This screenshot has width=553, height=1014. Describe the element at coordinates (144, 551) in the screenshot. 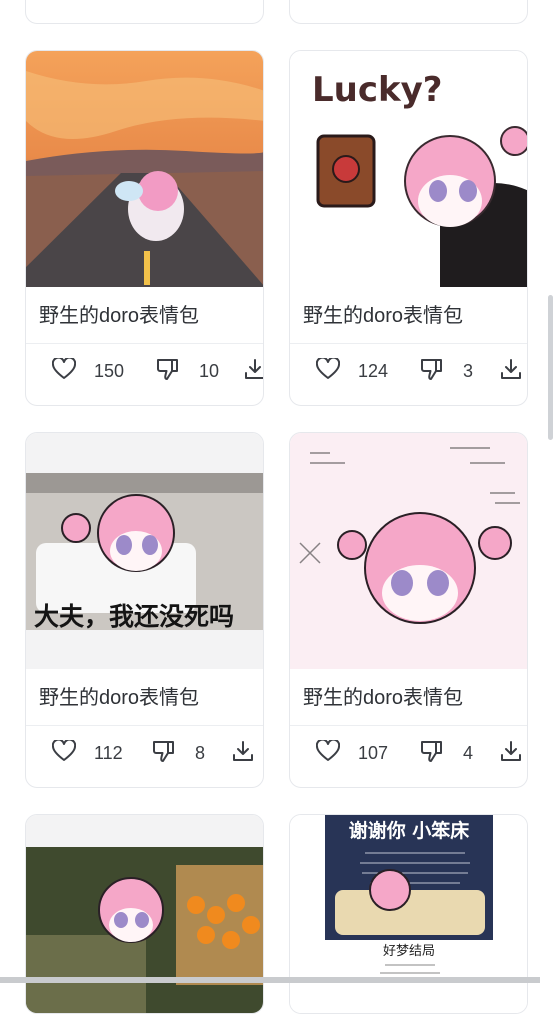

I see `meme-image: 大夫，我还没死吗` at that location.